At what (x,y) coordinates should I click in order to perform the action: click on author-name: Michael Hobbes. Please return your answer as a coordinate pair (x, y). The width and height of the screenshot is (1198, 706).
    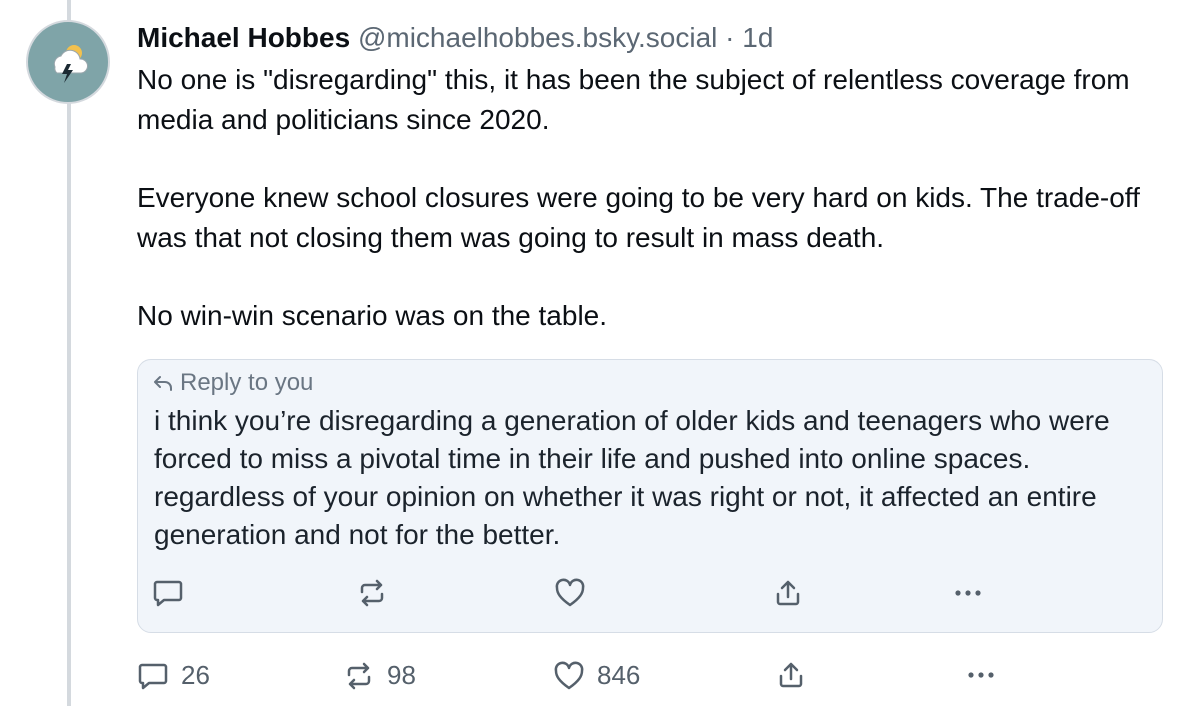
    Looking at the image, I should click on (243, 37).